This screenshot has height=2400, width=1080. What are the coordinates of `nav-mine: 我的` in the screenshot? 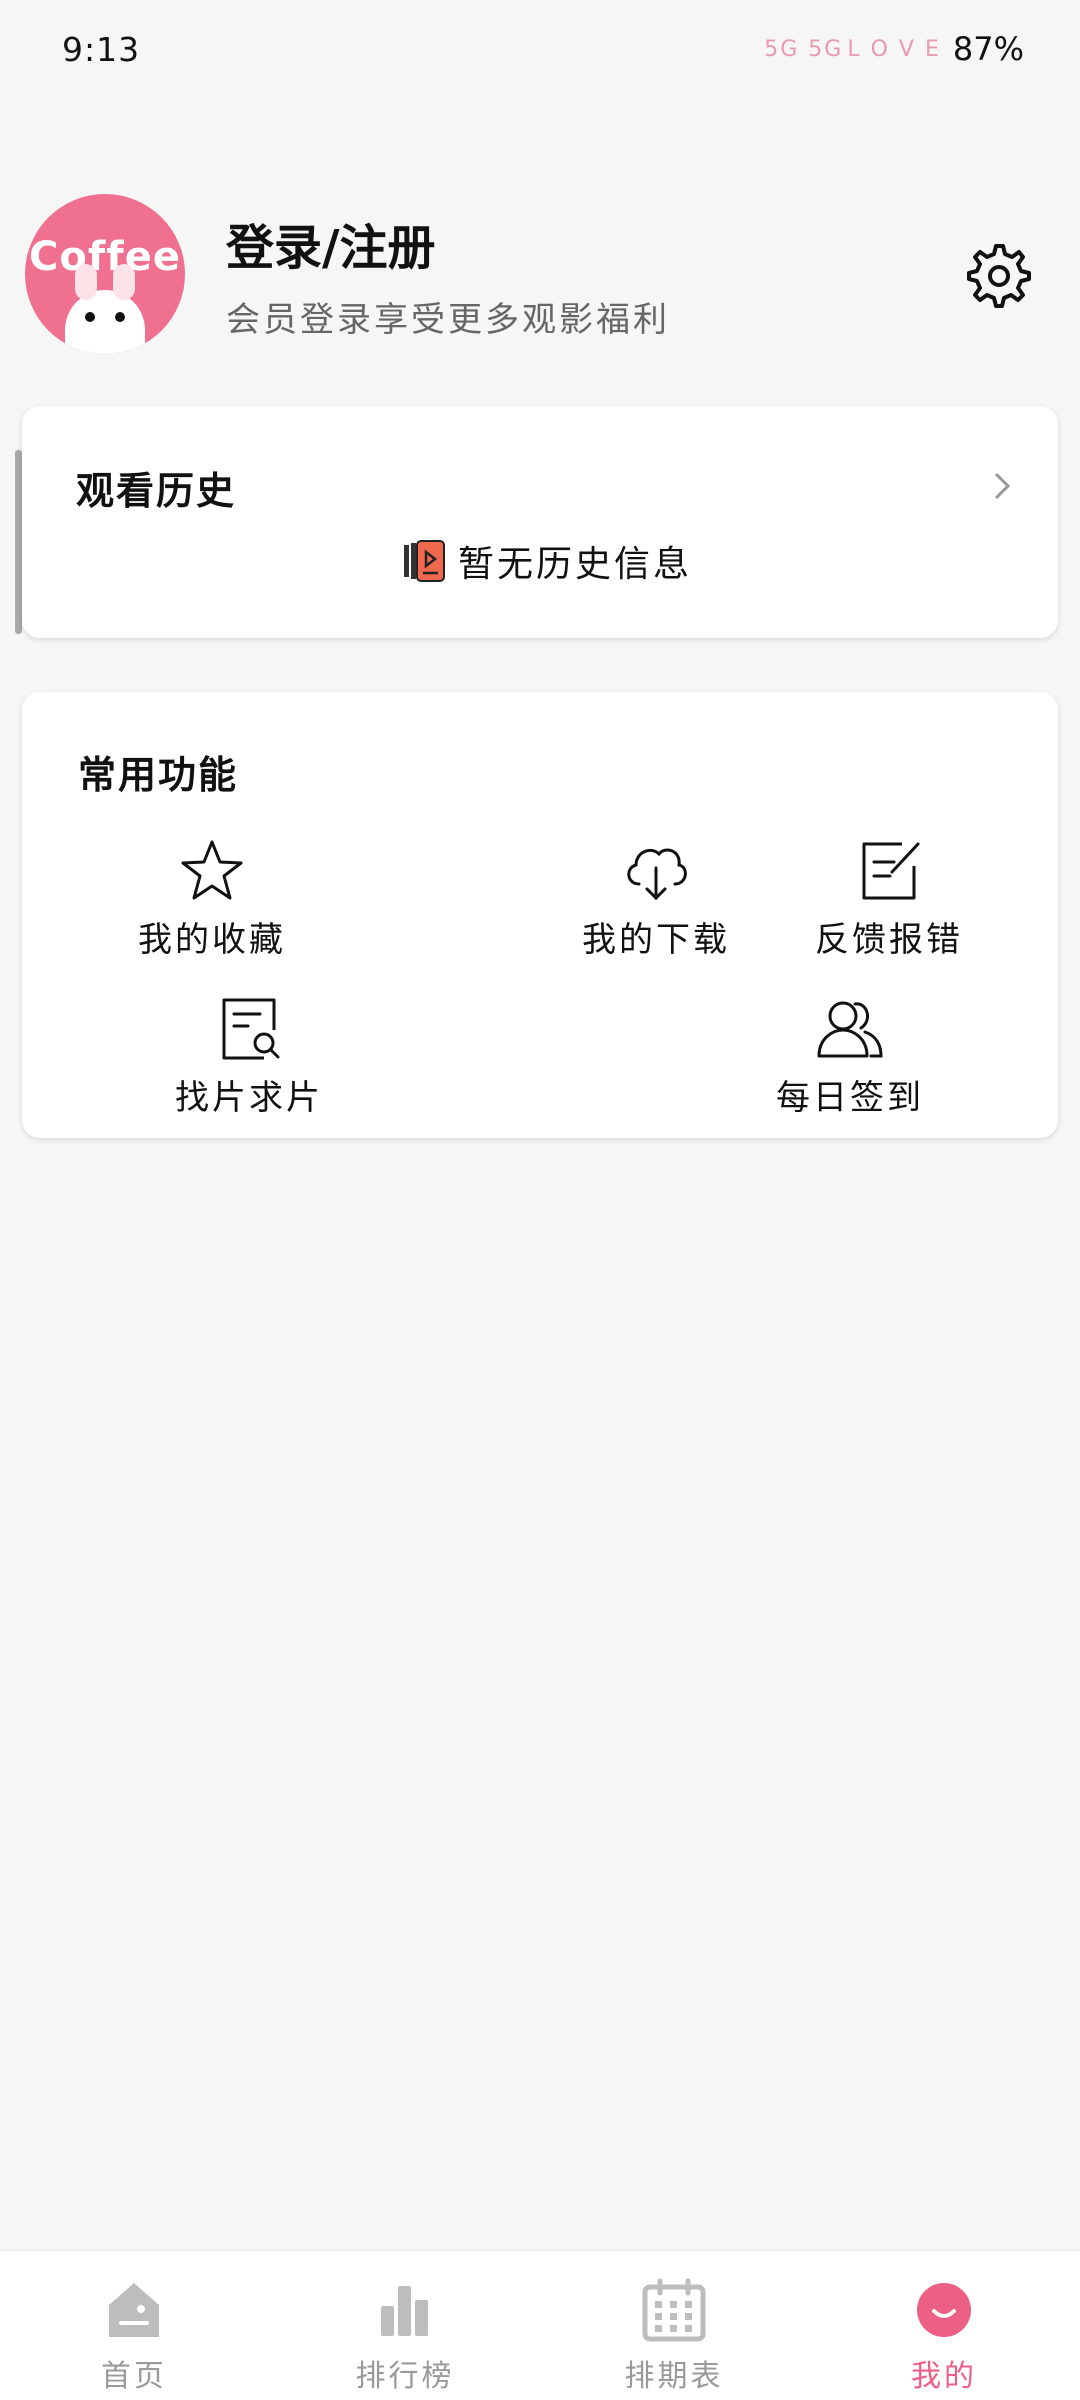 It's located at (944, 2335).